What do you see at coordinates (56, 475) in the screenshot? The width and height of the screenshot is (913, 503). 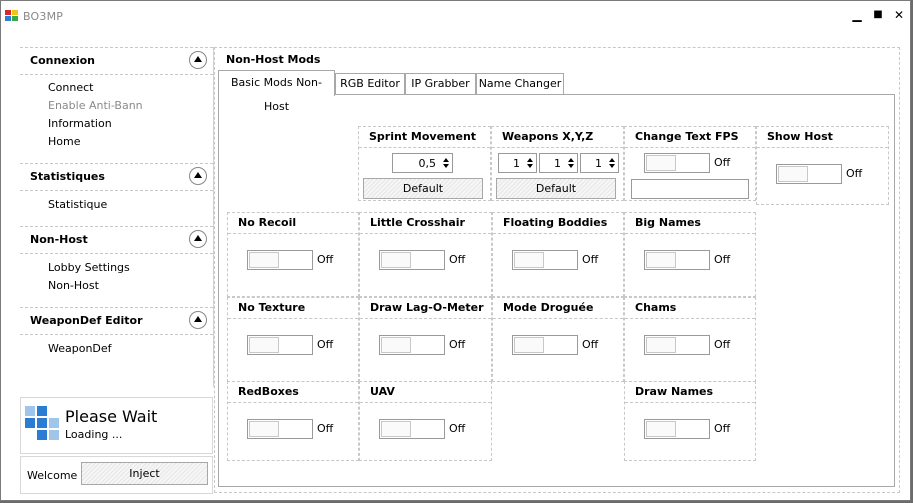 I see `welcome-label: Welcome :` at bounding box center [56, 475].